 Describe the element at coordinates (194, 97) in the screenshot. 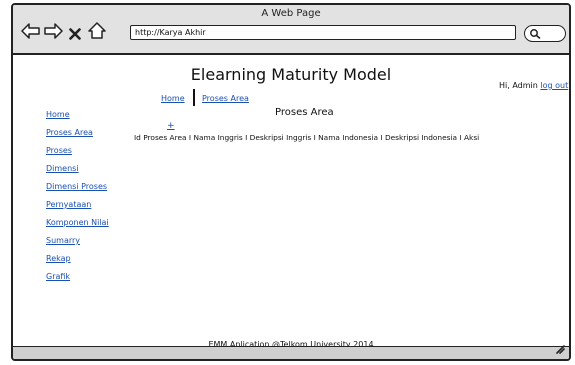

I see `breadcrumb-separator` at that location.